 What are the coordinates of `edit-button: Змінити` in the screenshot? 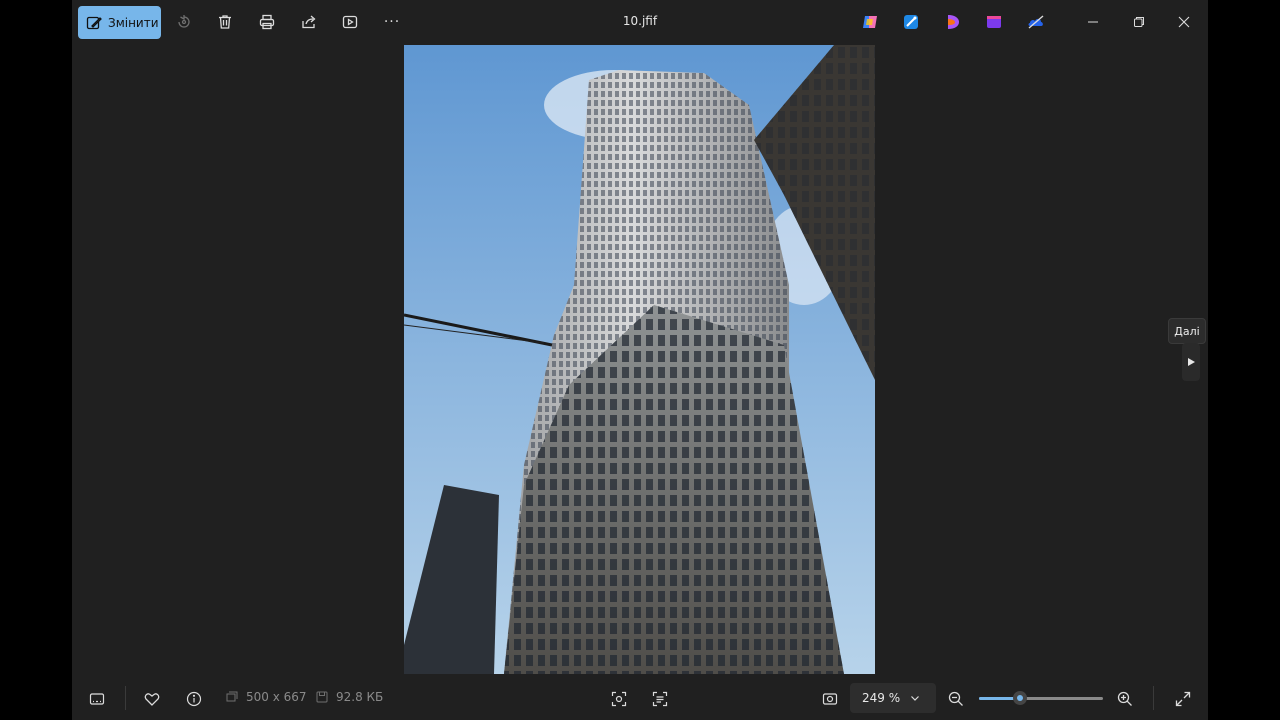 It's located at (119, 22).